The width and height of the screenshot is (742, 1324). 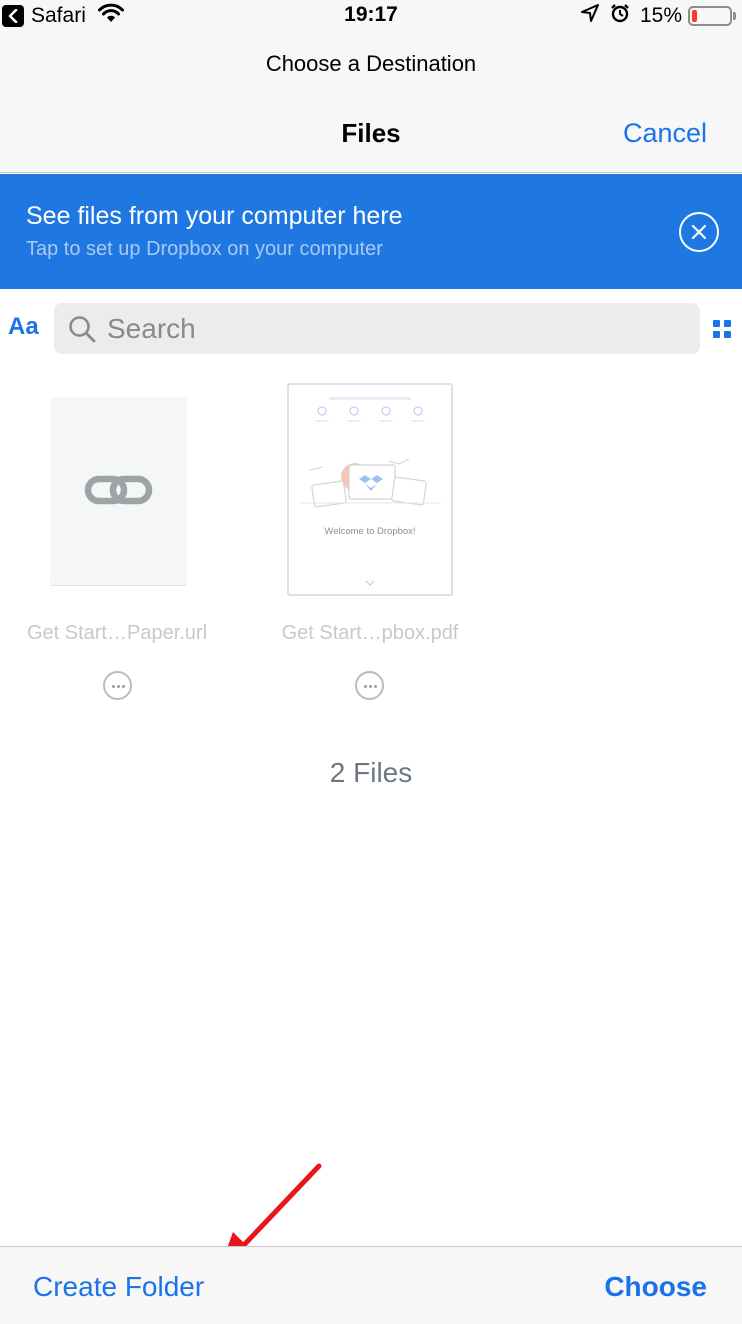 What do you see at coordinates (371, 63) in the screenshot?
I see `destination-prompt: Choose a Destination` at bounding box center [371, 63].